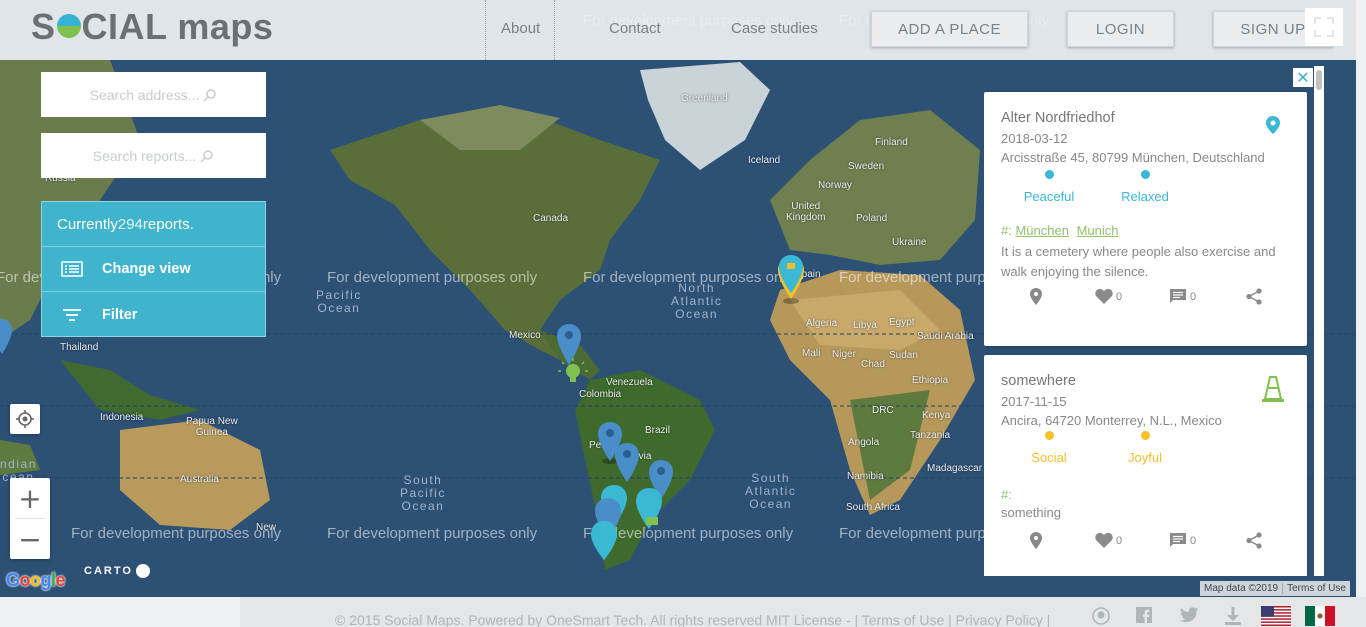 The height and width of the screenshot is (627, 1366). What do you see at coordinates (1038, 381) in the screenshot?
I see `report-title: somewhere` at bounding box center [1038, 381].